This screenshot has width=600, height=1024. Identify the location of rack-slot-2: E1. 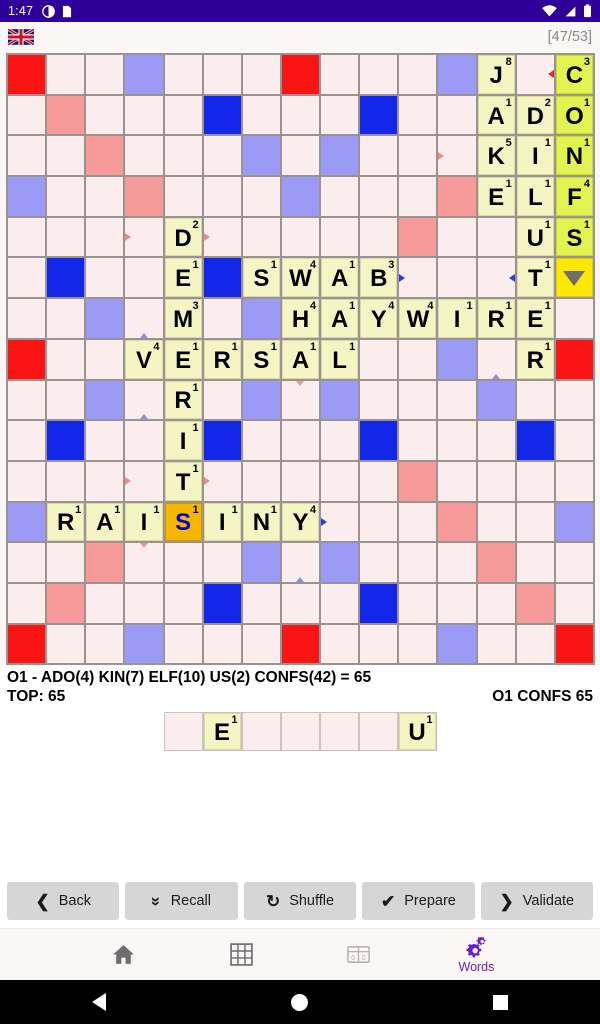
(222, 731).